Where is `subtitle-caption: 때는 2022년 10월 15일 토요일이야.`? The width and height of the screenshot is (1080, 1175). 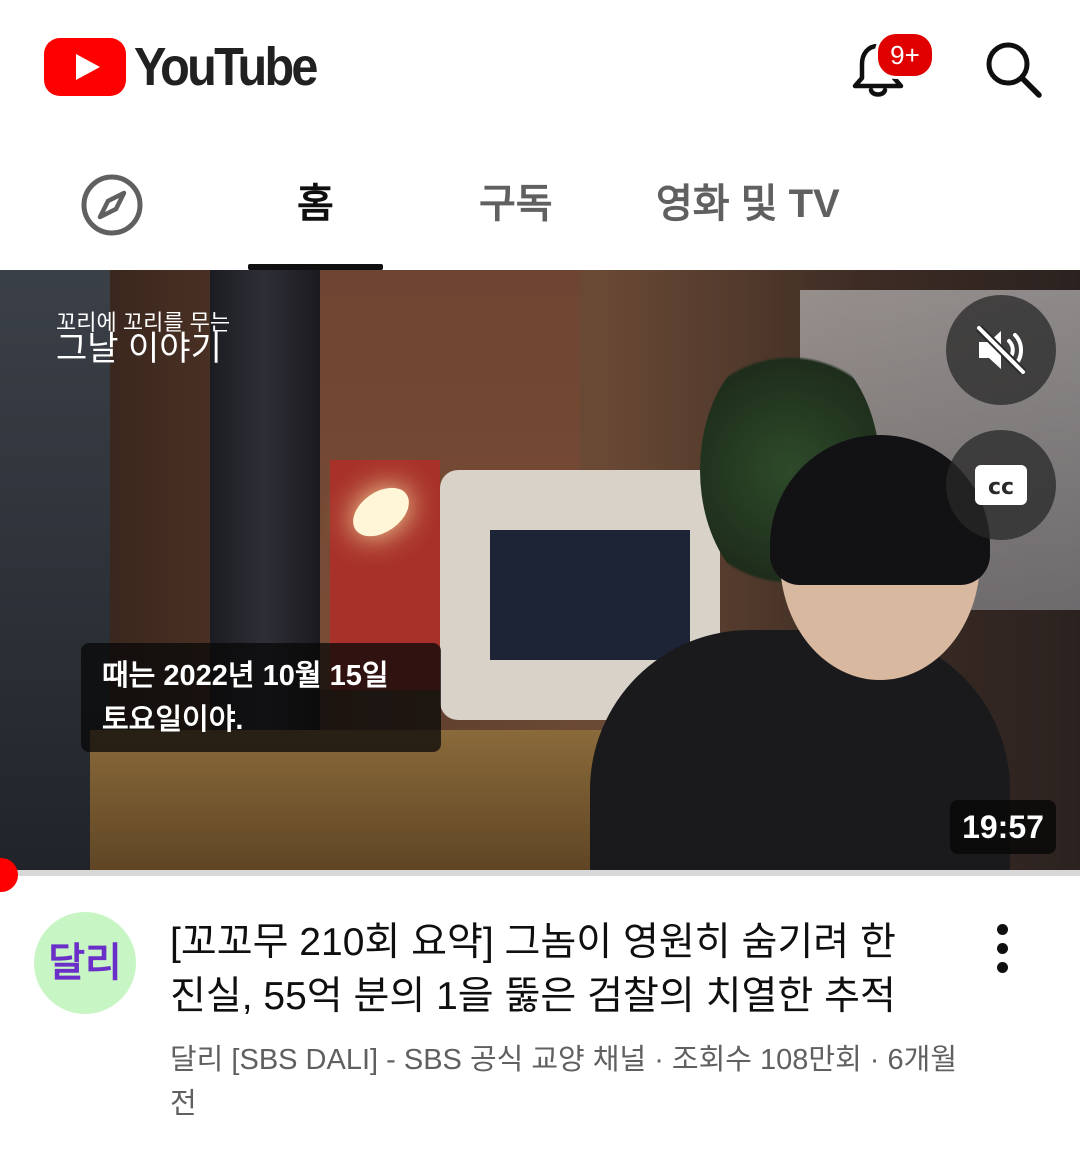
subtitle-caption: 때는 2022년 10월 15일 토요일이야. is located at coordinates (261, 697).